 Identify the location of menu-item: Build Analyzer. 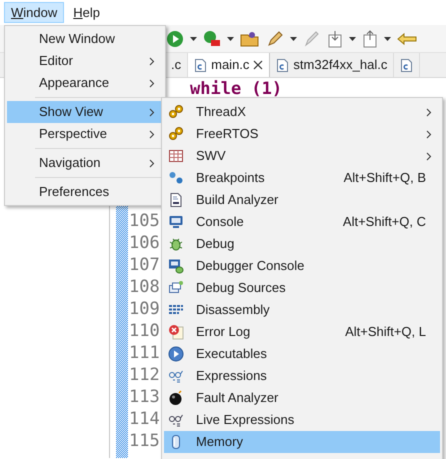
(302, 200).